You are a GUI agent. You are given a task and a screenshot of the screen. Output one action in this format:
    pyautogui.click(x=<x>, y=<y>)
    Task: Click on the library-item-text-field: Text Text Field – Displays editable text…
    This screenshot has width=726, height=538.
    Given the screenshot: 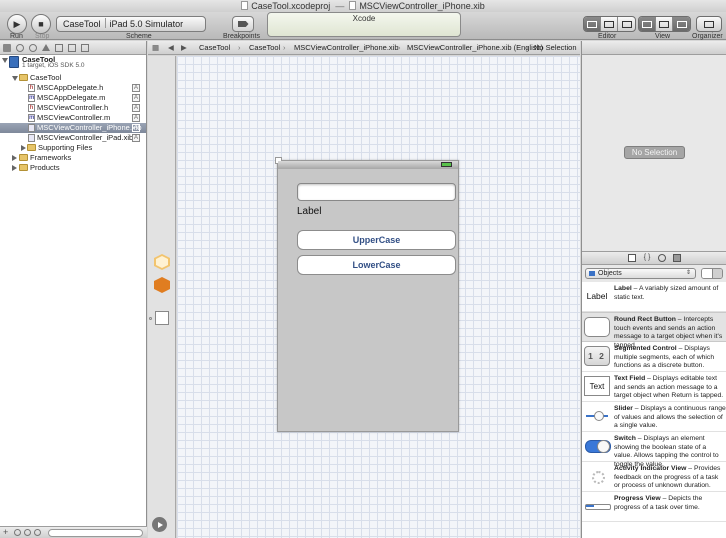 What is the action you would take?
    pyautogui.click(x=654, y=387)
    